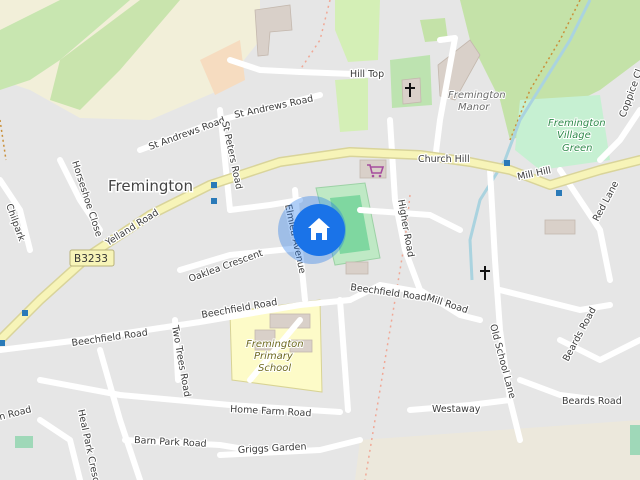  What do you see at coordinates (150, 186) in the screenshot?
I see `place-name-label: Fremington` at bounding box center [150, 186].